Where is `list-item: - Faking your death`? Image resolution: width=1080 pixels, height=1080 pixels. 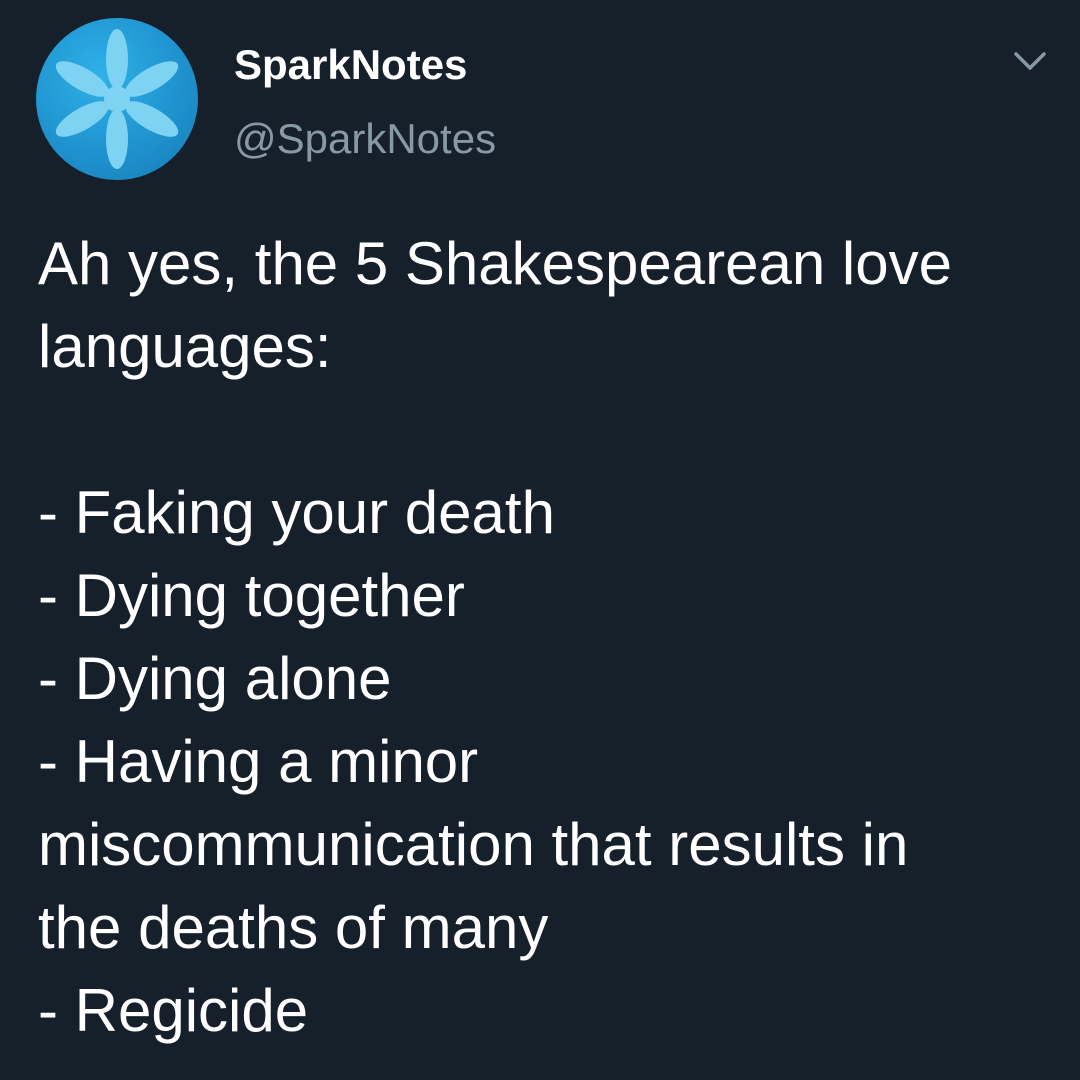 list-item: - Faking your death is located at coordinates (296, 512).